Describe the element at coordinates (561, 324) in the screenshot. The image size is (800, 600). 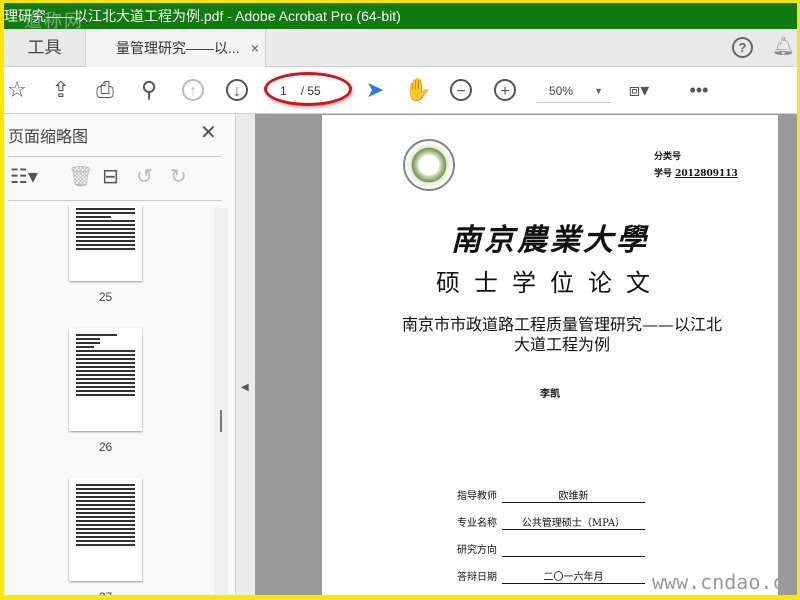
I see `thesis-title-line1: 南京市市政道路工程质量管理研究——以江北` at that location.